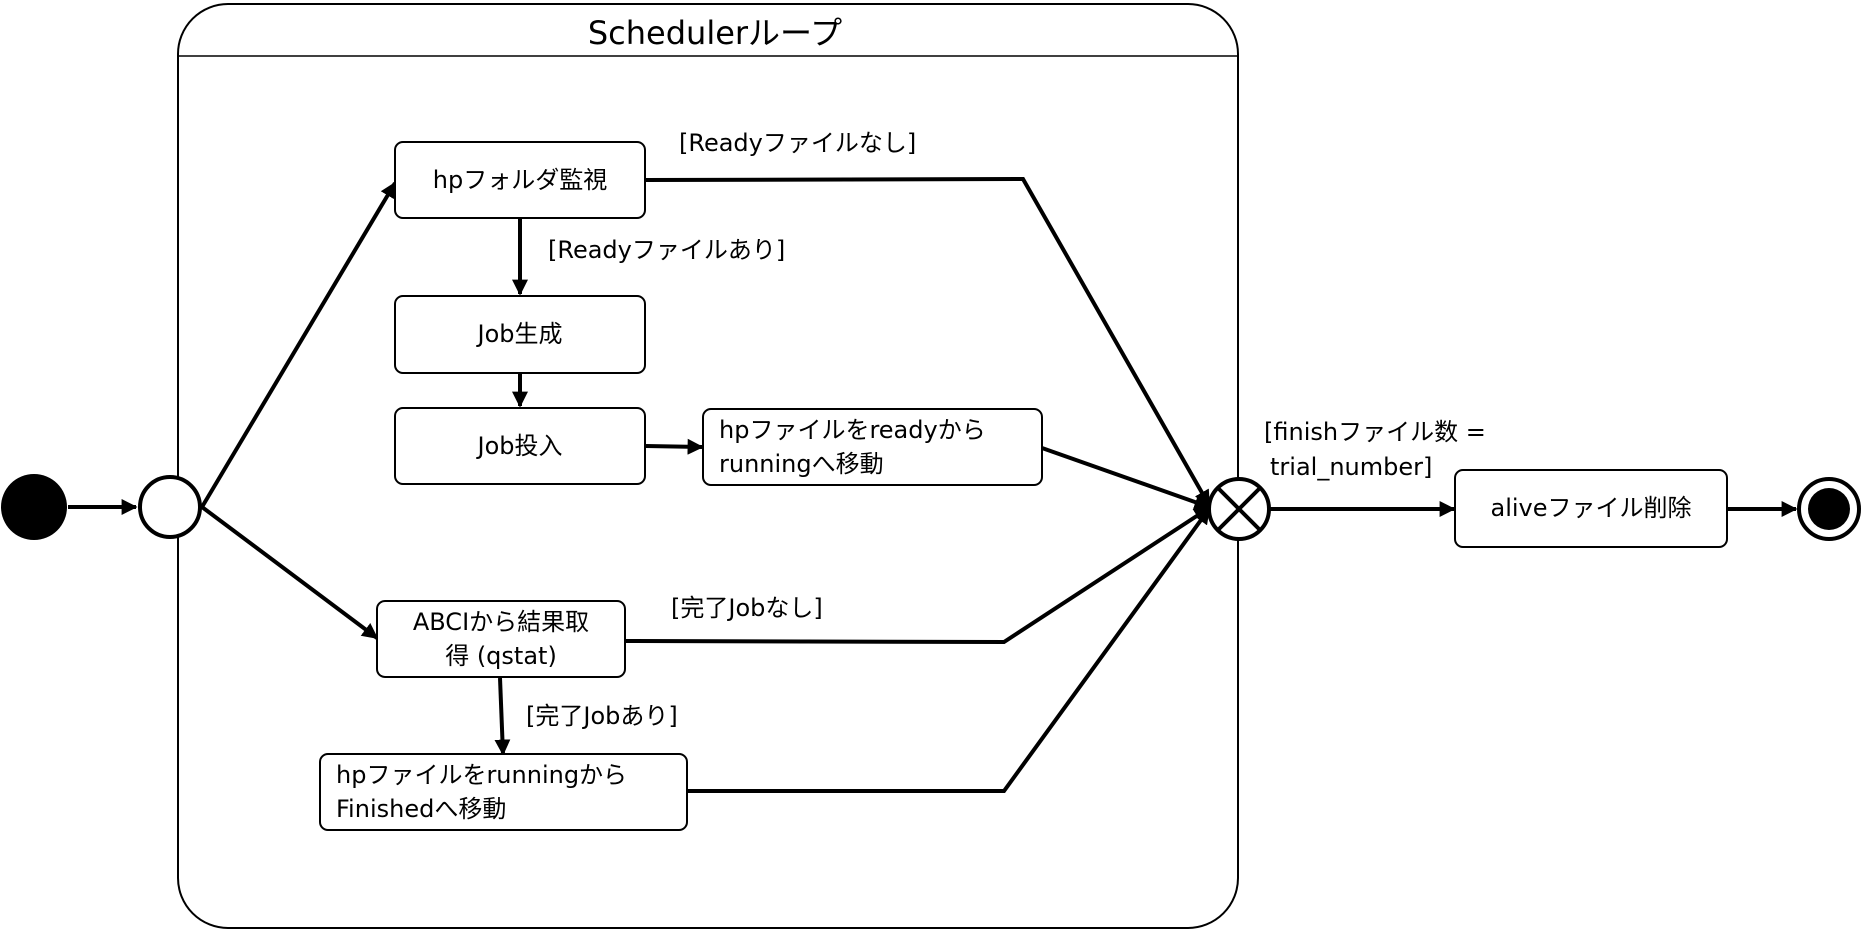  I want to click on action-label: hpフォルダ監視, so click(520, 180).